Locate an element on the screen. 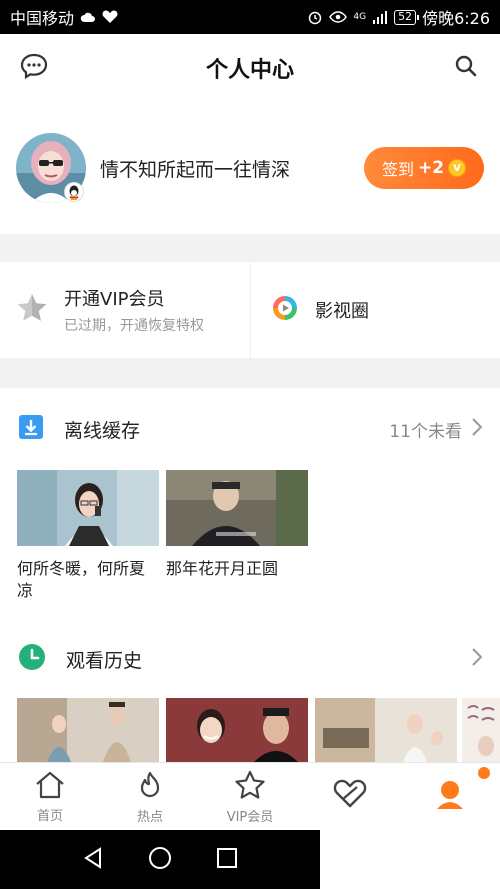 Image resolution: width=500 pixels, height=889 pixels. open-vip-entry: 开通VIP会员 已过期，开通恢复特权 is located at coordinates (125, 310).